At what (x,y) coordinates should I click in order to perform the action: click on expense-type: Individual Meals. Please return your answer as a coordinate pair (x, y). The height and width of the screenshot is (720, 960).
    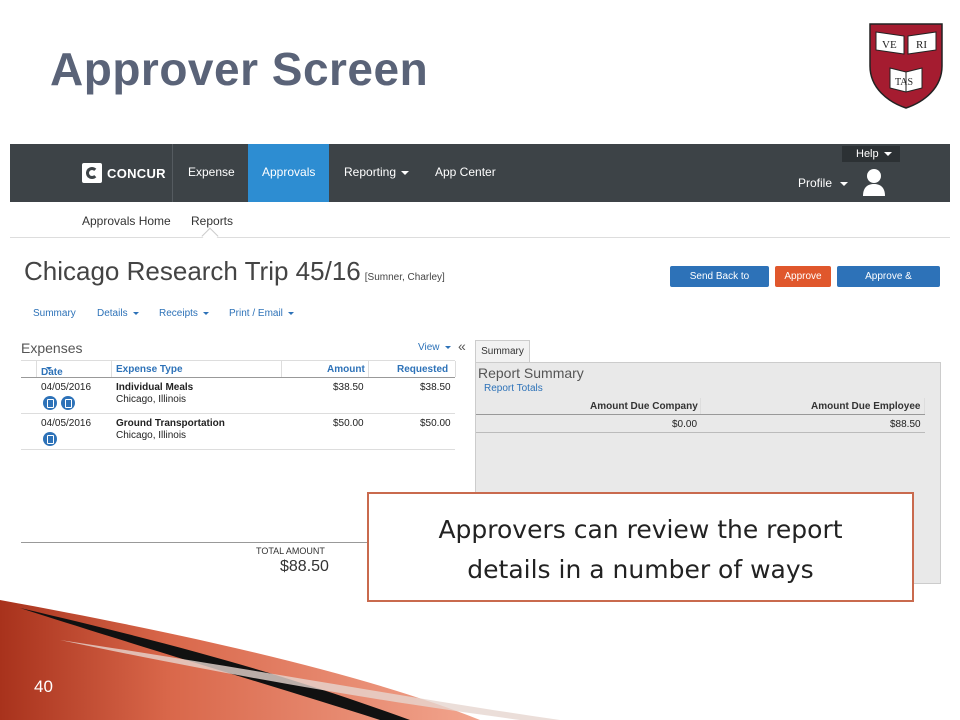
    Looking at the image, I should click on (155, 387).